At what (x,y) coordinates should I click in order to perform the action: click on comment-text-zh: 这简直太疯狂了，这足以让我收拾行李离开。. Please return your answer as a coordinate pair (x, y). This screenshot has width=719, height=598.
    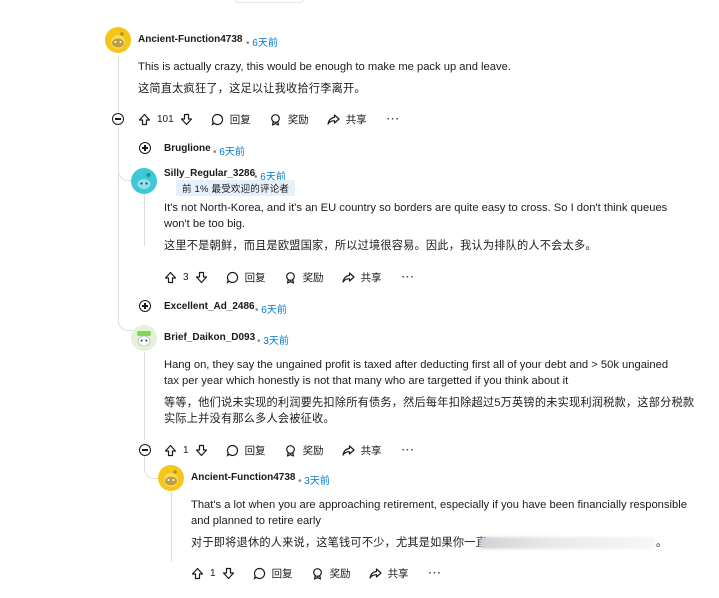
    Looking at the image, I should click on (252, 89).